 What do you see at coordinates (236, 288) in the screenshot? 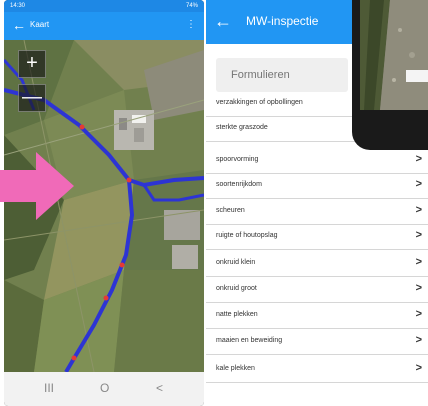
I see `list-item-label: onkruid groot` at bounding box center [236, 288].